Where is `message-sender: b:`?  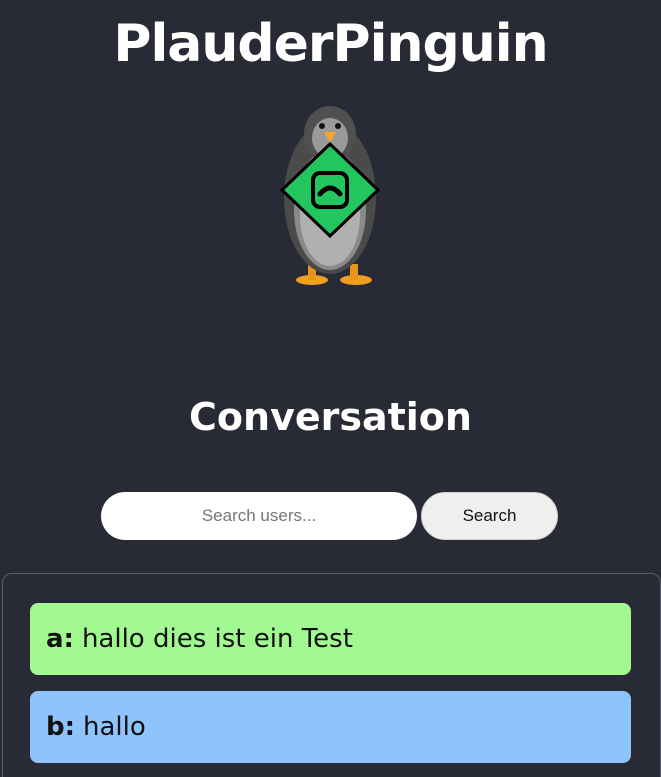
message-sender: b: is located at coordinates (61, 727).